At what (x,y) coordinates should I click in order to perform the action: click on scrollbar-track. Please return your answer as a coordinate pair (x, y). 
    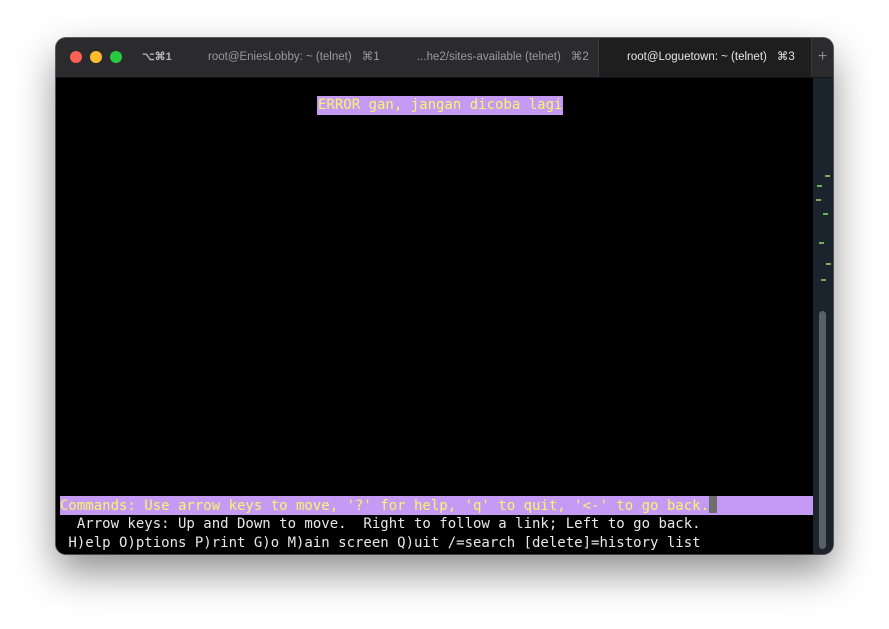
    Looking at the image, I should click on (823, 316).